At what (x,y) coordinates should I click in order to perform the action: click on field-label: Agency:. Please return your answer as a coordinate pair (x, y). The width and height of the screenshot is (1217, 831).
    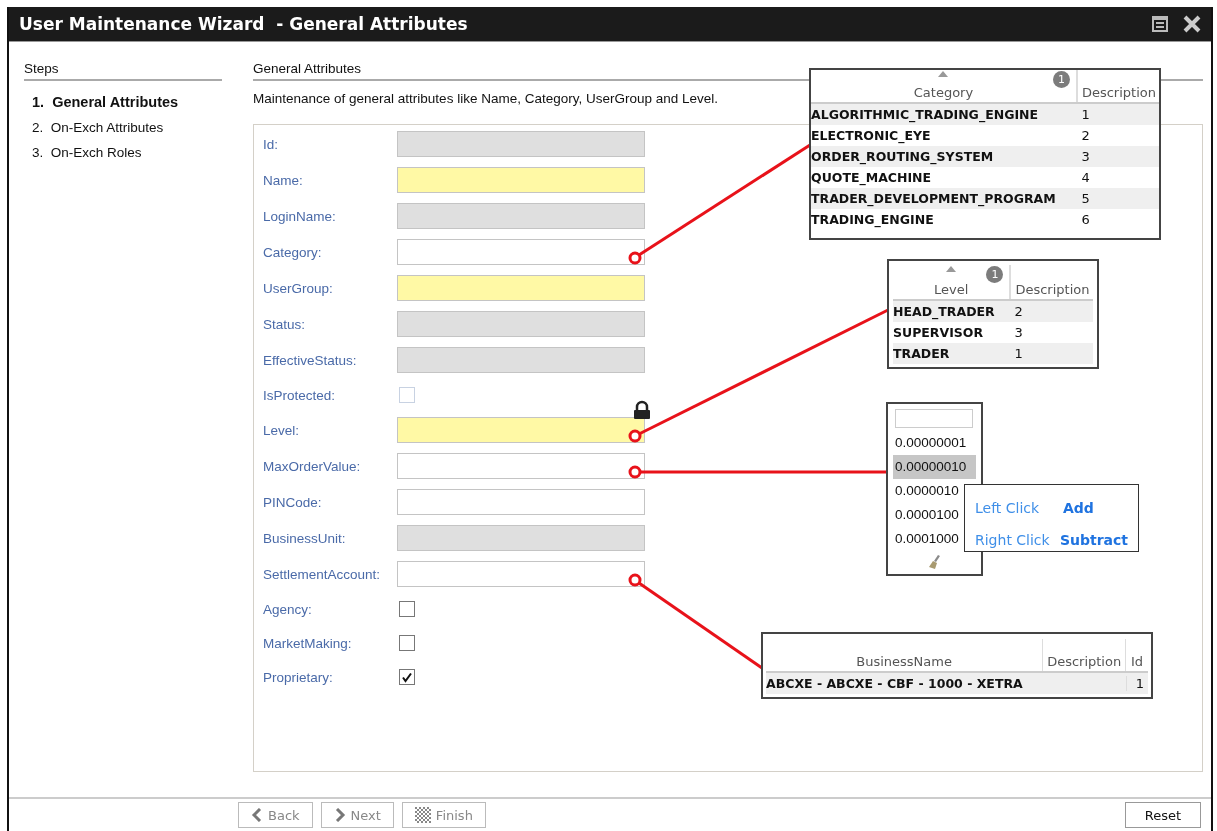
    Looking at the image, I should click on (288, 609).